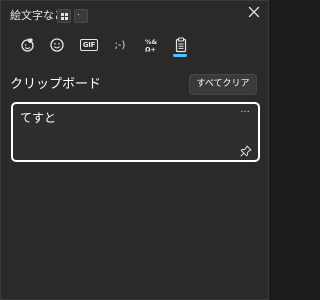  Describe the element at coordinates (56, 84) in the screenshot. I see `clipboard-title: クリップボード` at that location.